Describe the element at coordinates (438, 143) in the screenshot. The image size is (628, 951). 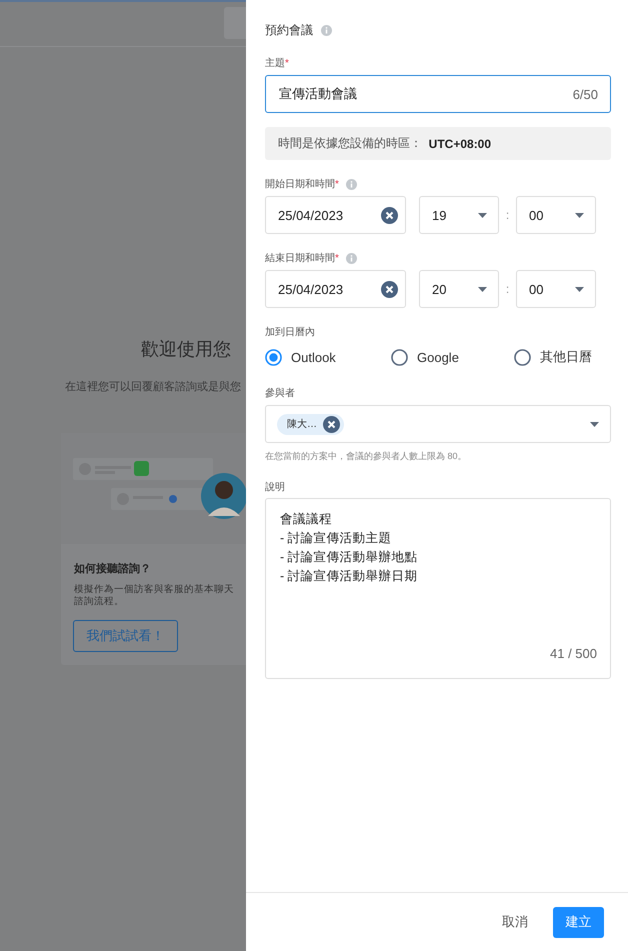
I see `timezone-note: 時間是依據您設備的時區： UTC+08:00` at that location.